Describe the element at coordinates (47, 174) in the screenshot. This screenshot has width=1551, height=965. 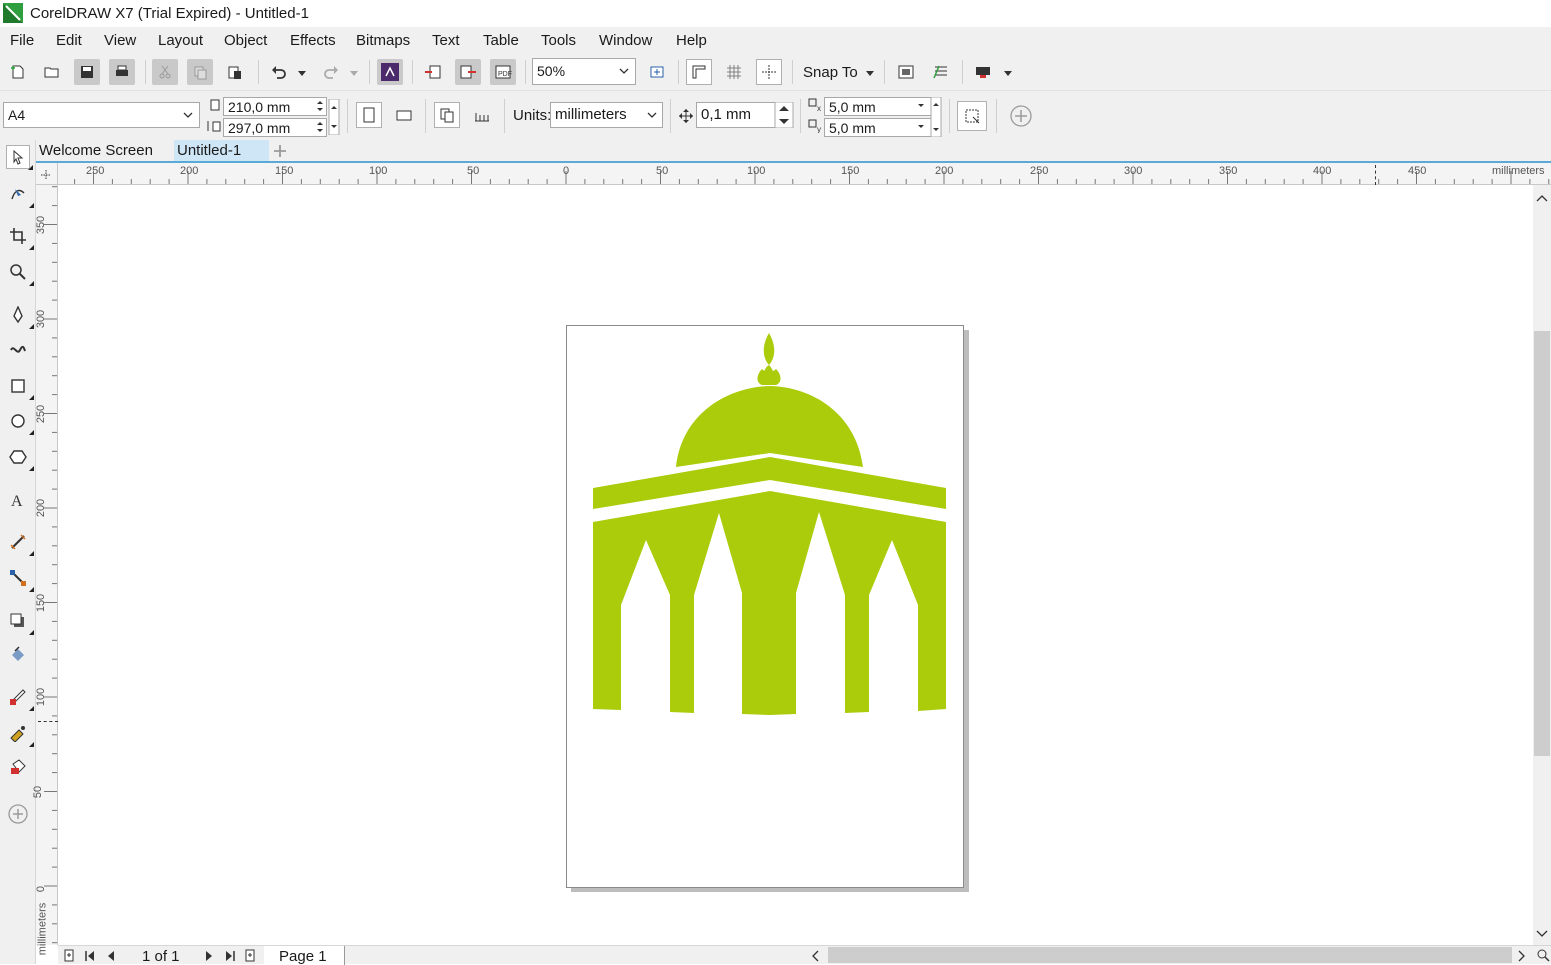
I see `ruler-origin` at that location.